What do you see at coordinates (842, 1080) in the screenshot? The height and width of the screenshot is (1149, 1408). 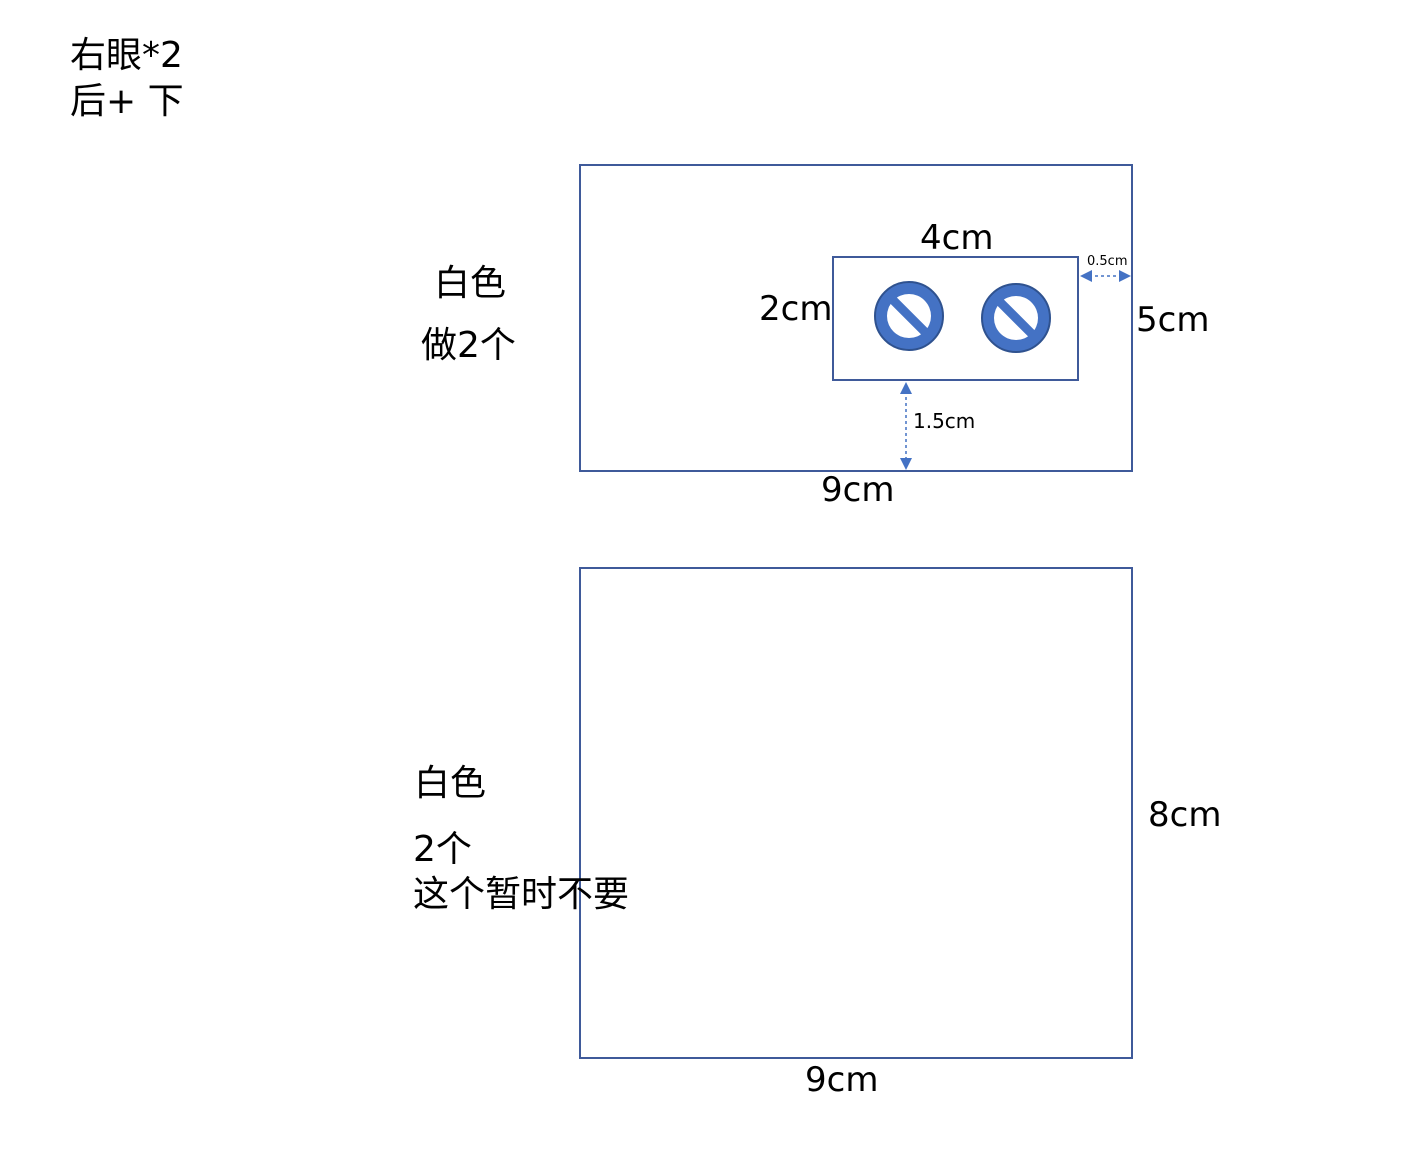 I see `bottom-panel-width-label: 9cm` at bounding box center [842, 1080].